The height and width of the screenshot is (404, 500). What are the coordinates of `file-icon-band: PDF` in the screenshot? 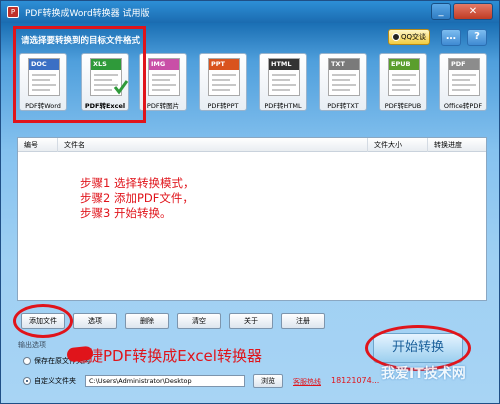 It's located at (464, 64).